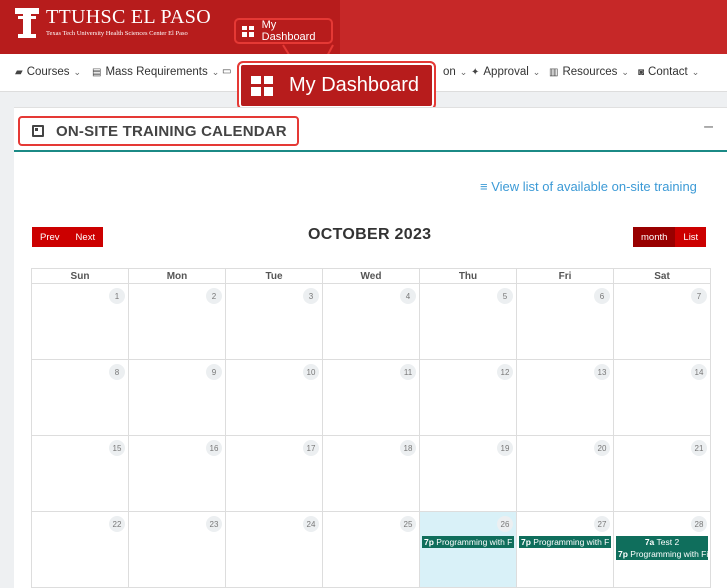 The width and height of the screenshot is (727, 588). I want to click on nav-hidden-item: ▭, so click(228, 71).